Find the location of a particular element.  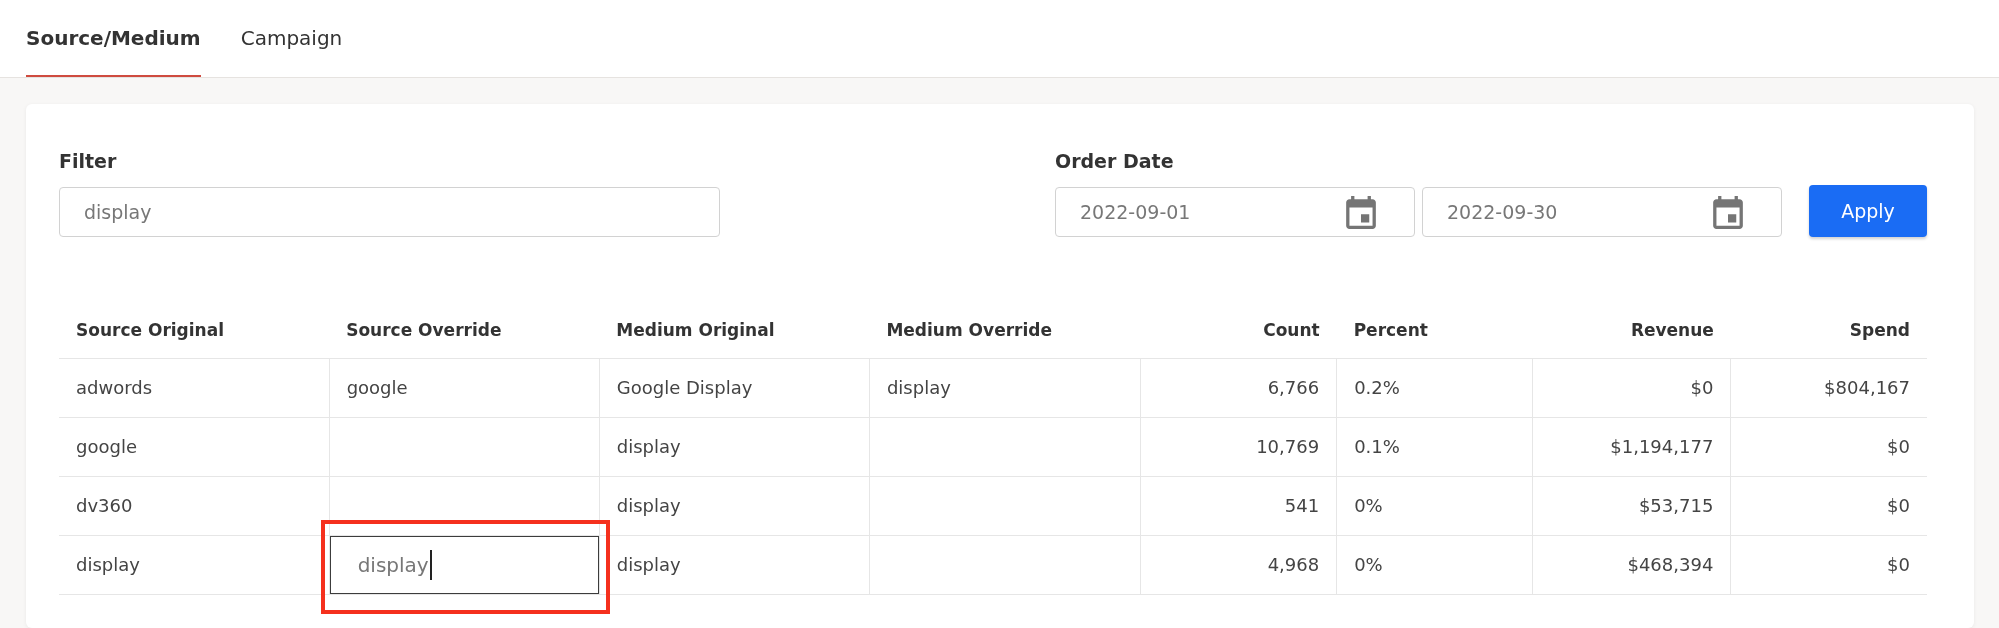

column-header: Count is located at coordinates (1238, 330).